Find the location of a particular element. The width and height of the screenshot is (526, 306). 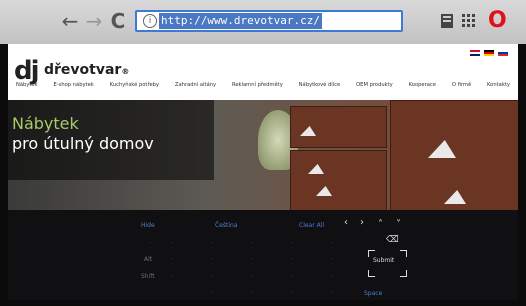

clear-all-button: Clear All is located at coordinates (311, 225).